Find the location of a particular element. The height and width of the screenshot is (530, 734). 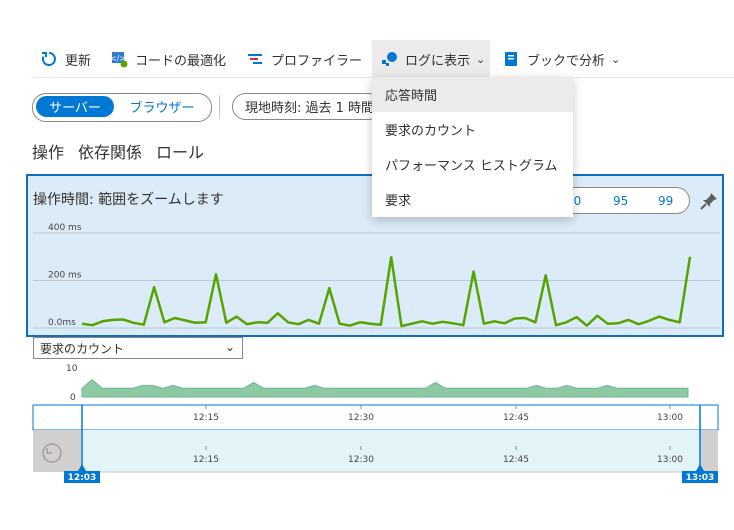

y-tick-label: 400 ms is located at coordinates (65, 228).